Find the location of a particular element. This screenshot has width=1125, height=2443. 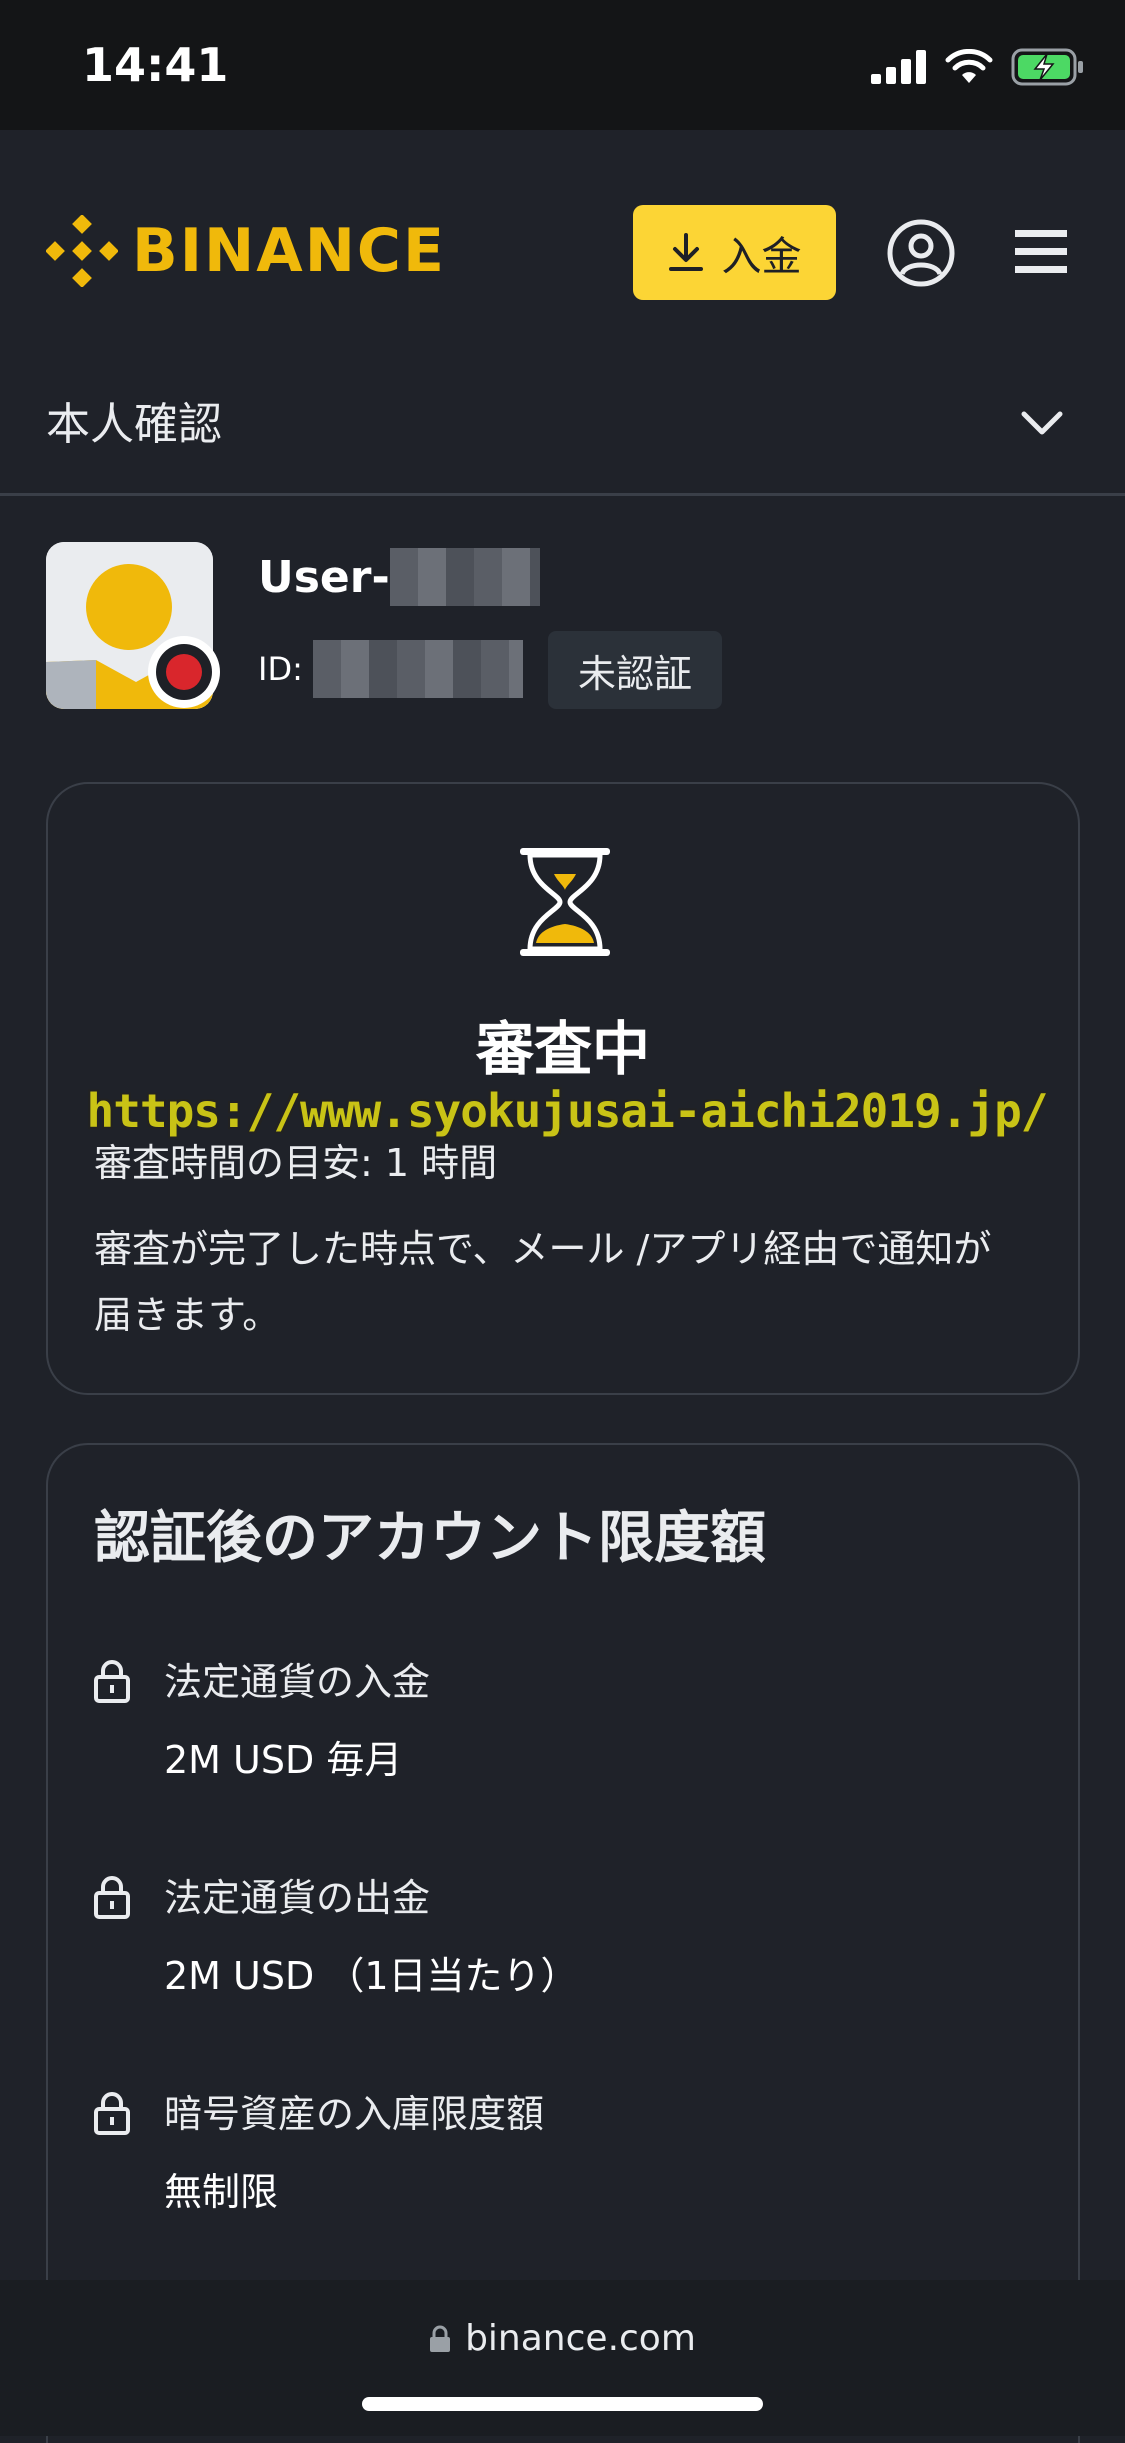

binance-logo-icon is located at coordinates (82, 251).